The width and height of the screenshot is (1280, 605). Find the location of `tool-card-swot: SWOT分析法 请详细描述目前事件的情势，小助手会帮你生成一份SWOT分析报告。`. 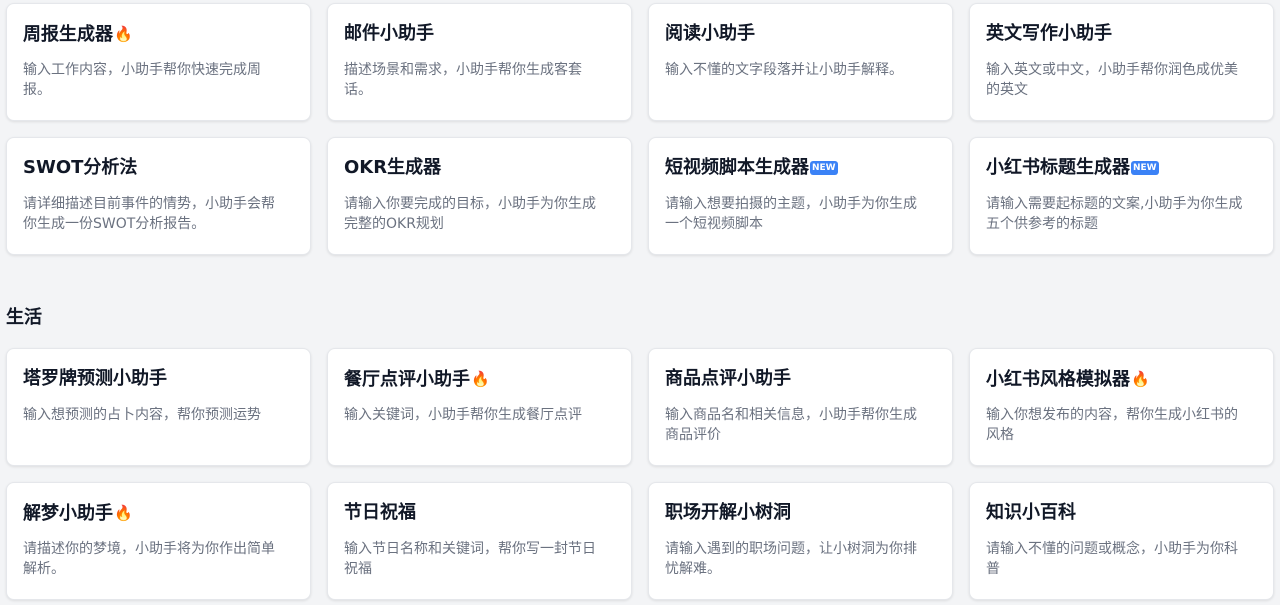

tool-card-swot: SWOT分析法 请详细描述目前事件的情势，小助手会帮你生成一份SWOT分析报告。 is located at coordinates (158, 196).